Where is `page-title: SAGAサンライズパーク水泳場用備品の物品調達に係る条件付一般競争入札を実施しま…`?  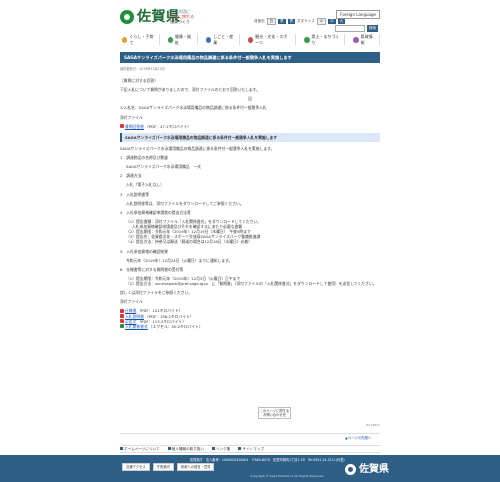 page-title: SAGAサンライズパーク水泳場用備品の物品調達に係る条件付一般競争入札を実施しま… is located at coordinates (250, 57).